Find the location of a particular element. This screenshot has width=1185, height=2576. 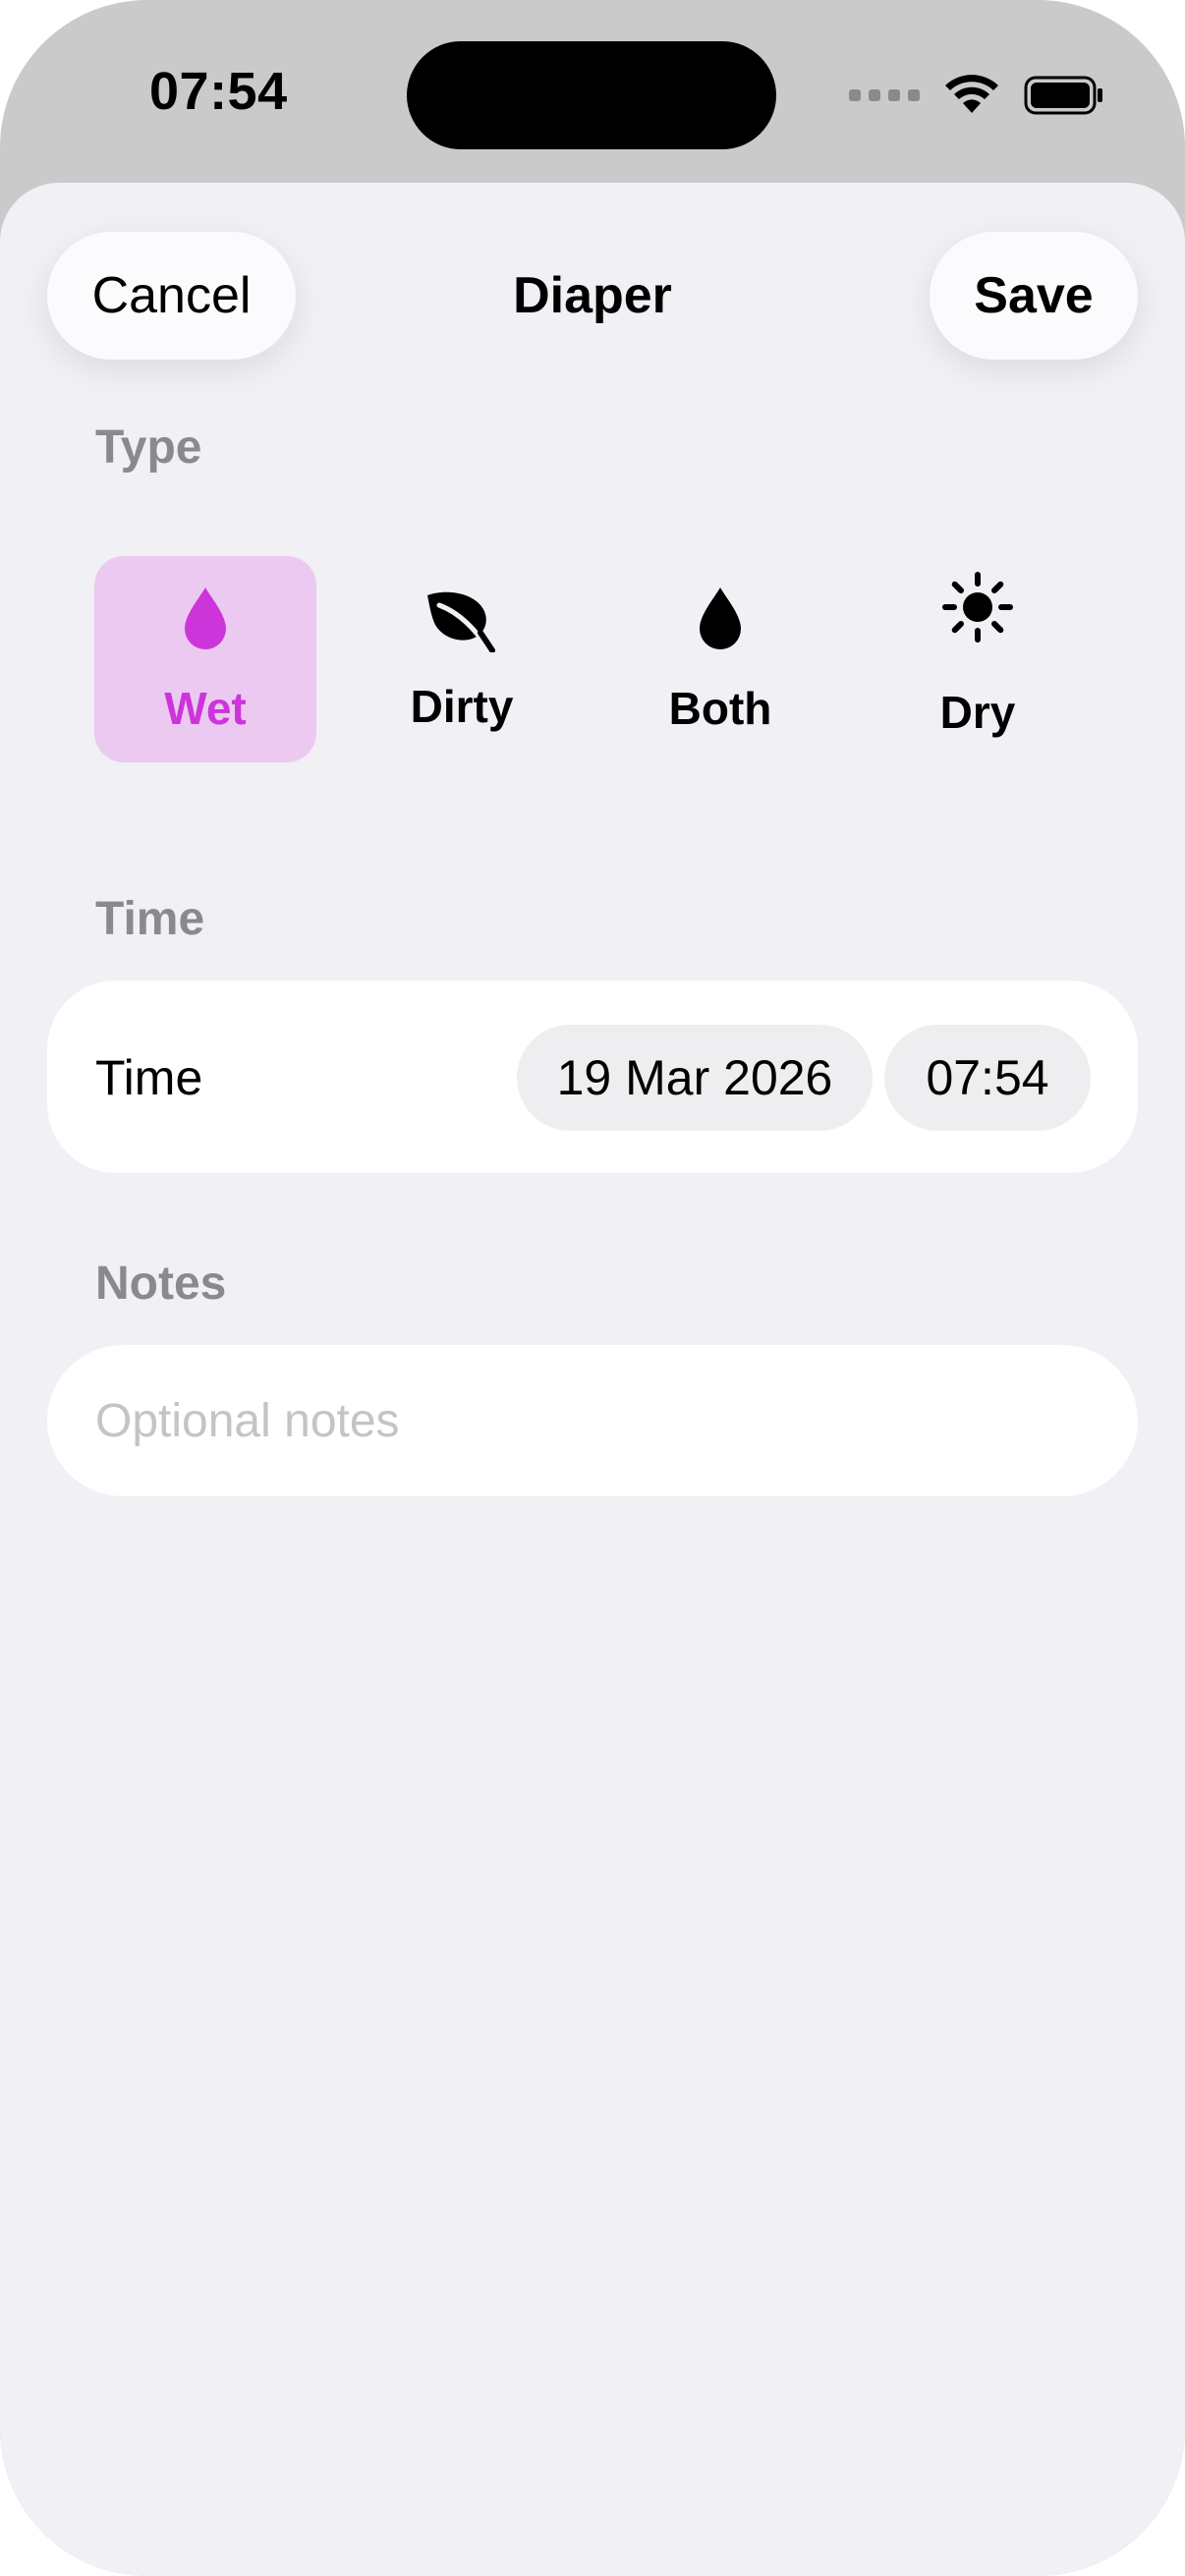

type-option-both: Both is located at coordinates (720, 659).